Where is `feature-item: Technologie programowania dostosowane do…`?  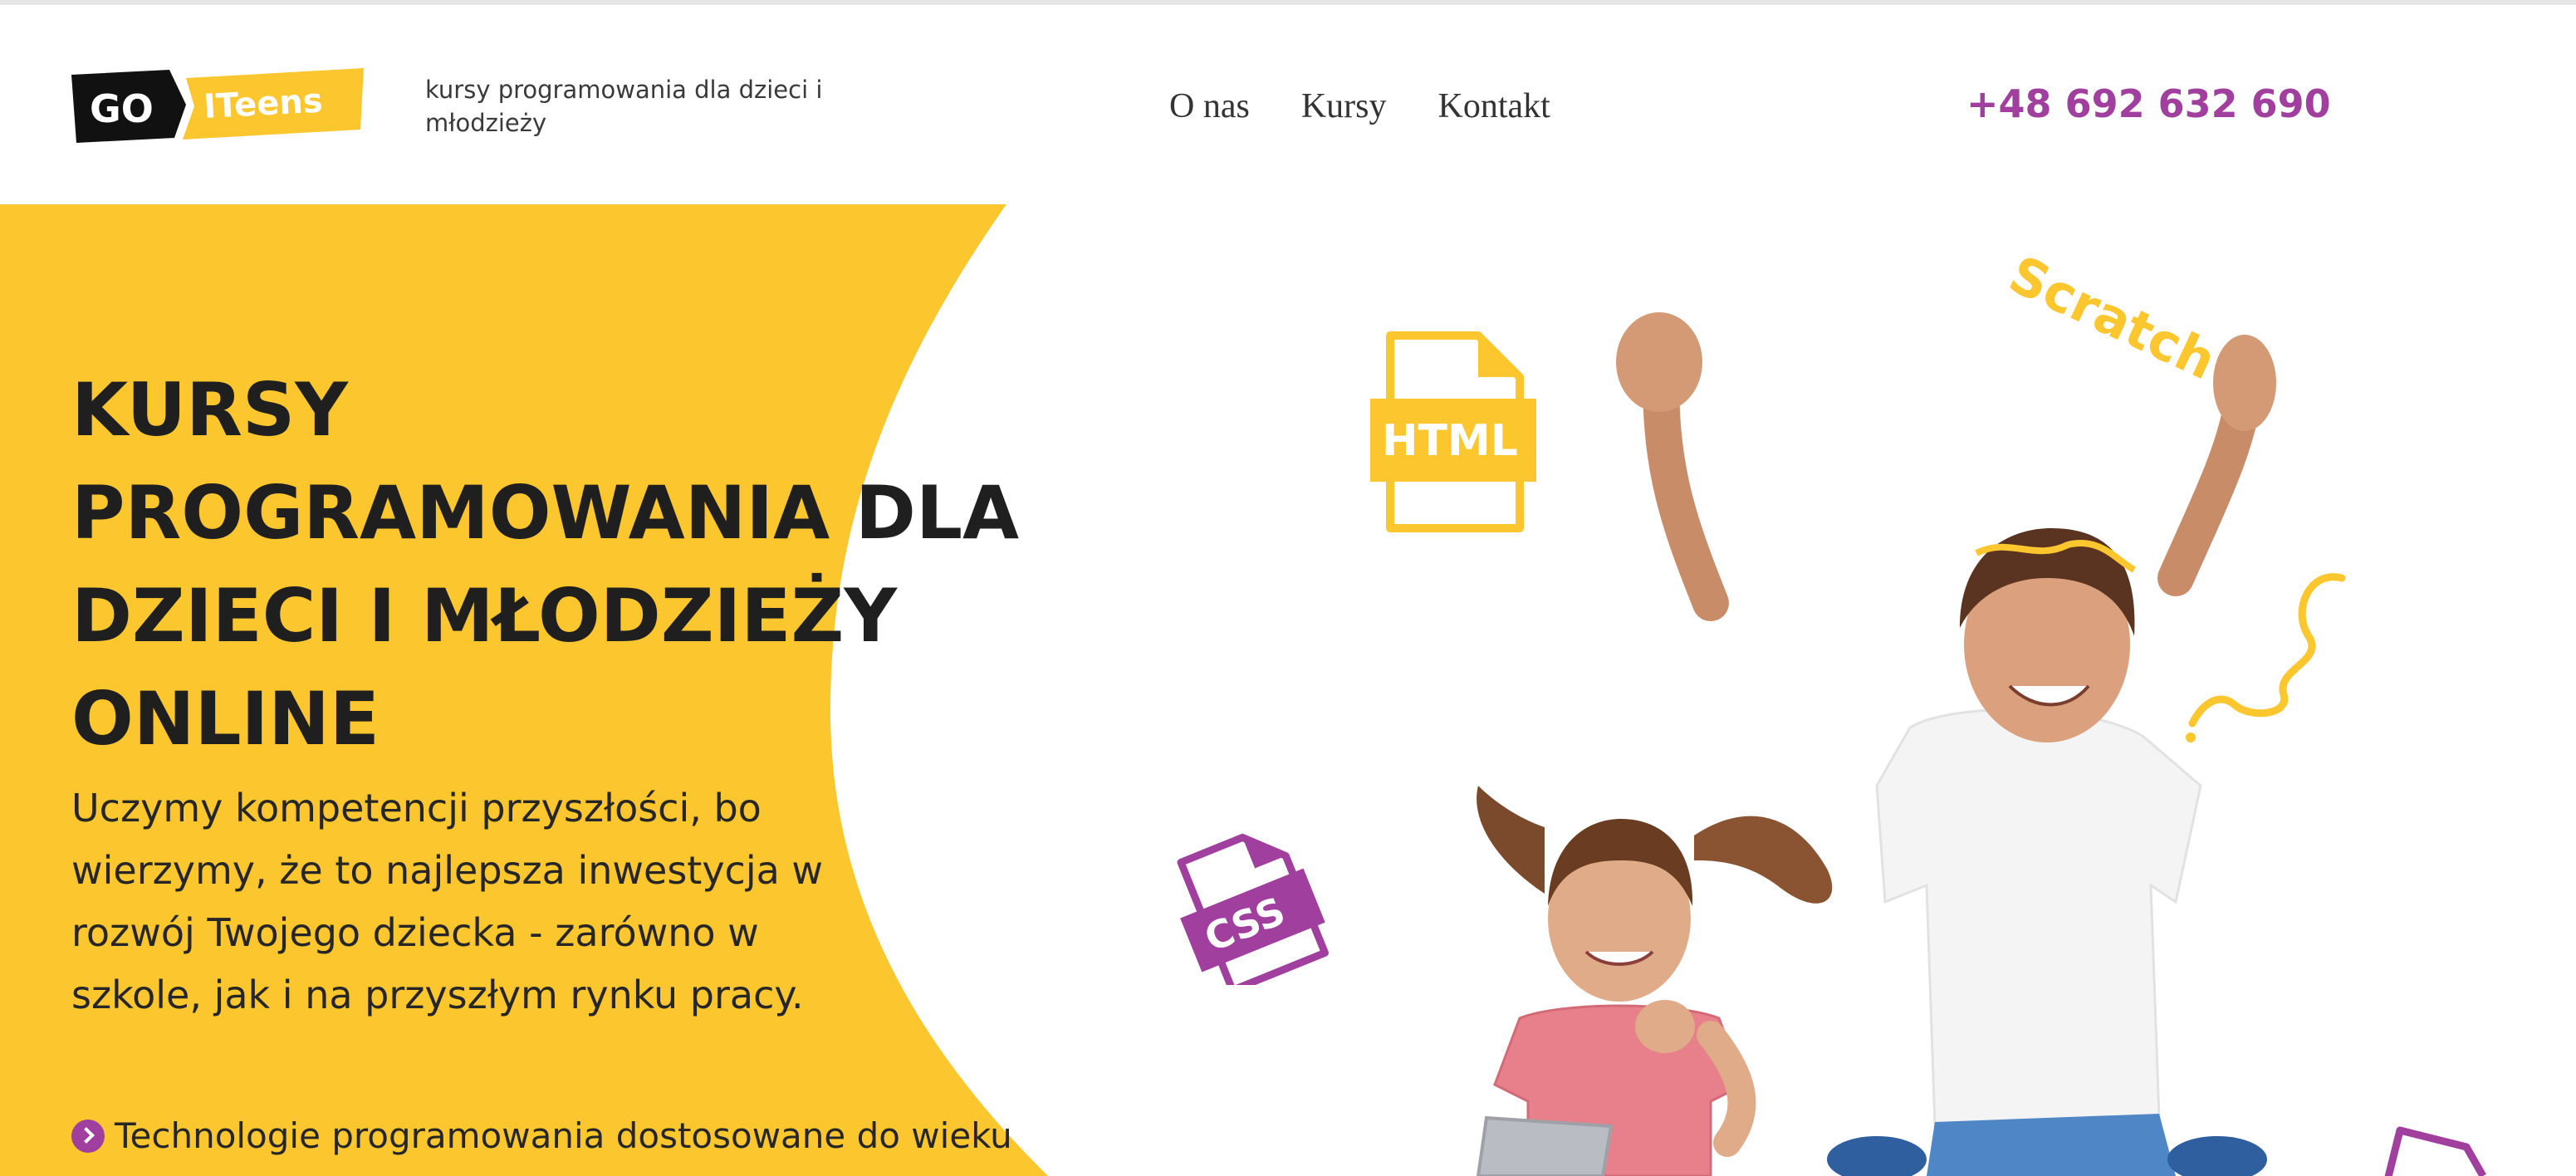 feature-item: Technologie programowania dostosowane do… is located at coordinates (570, 1136).